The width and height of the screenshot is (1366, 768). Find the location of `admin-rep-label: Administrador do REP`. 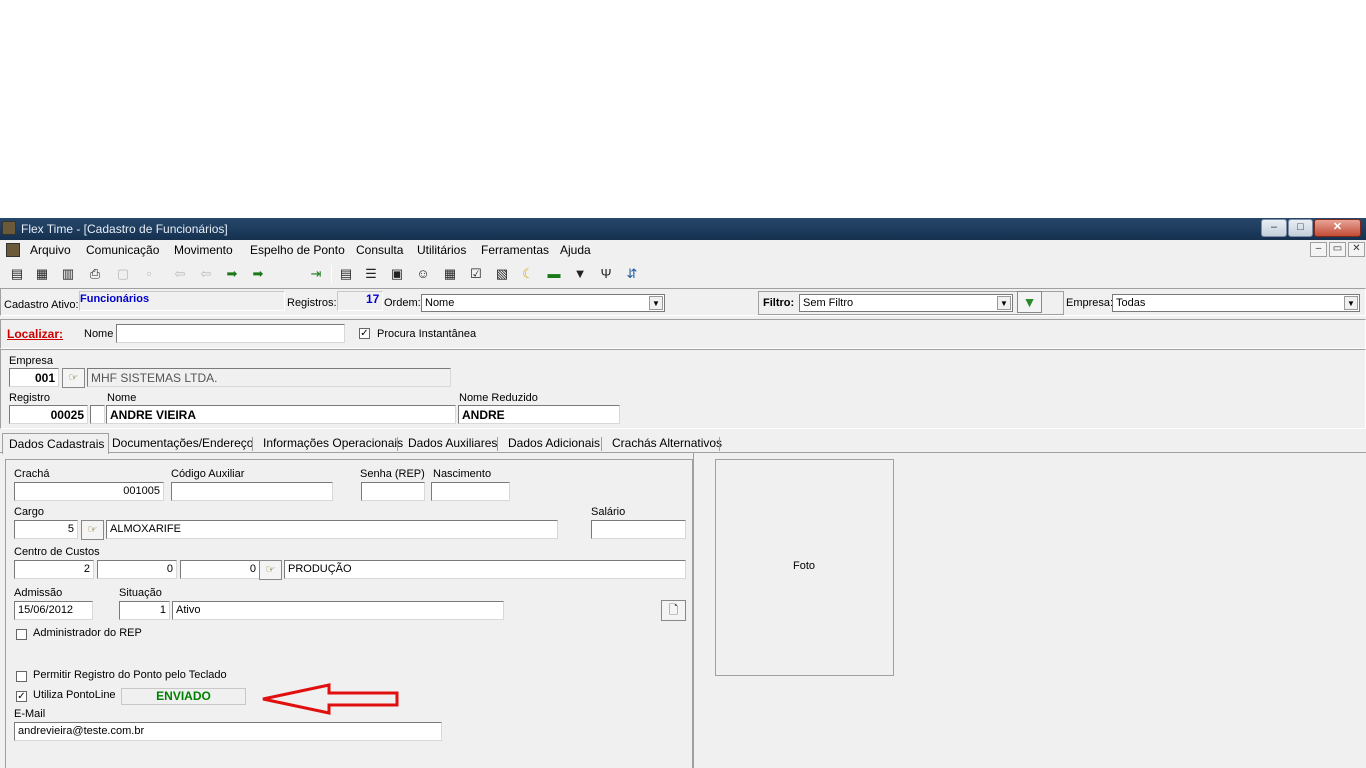

admin-rep-label: Administrador do REP is located at coordinates (87, 633).